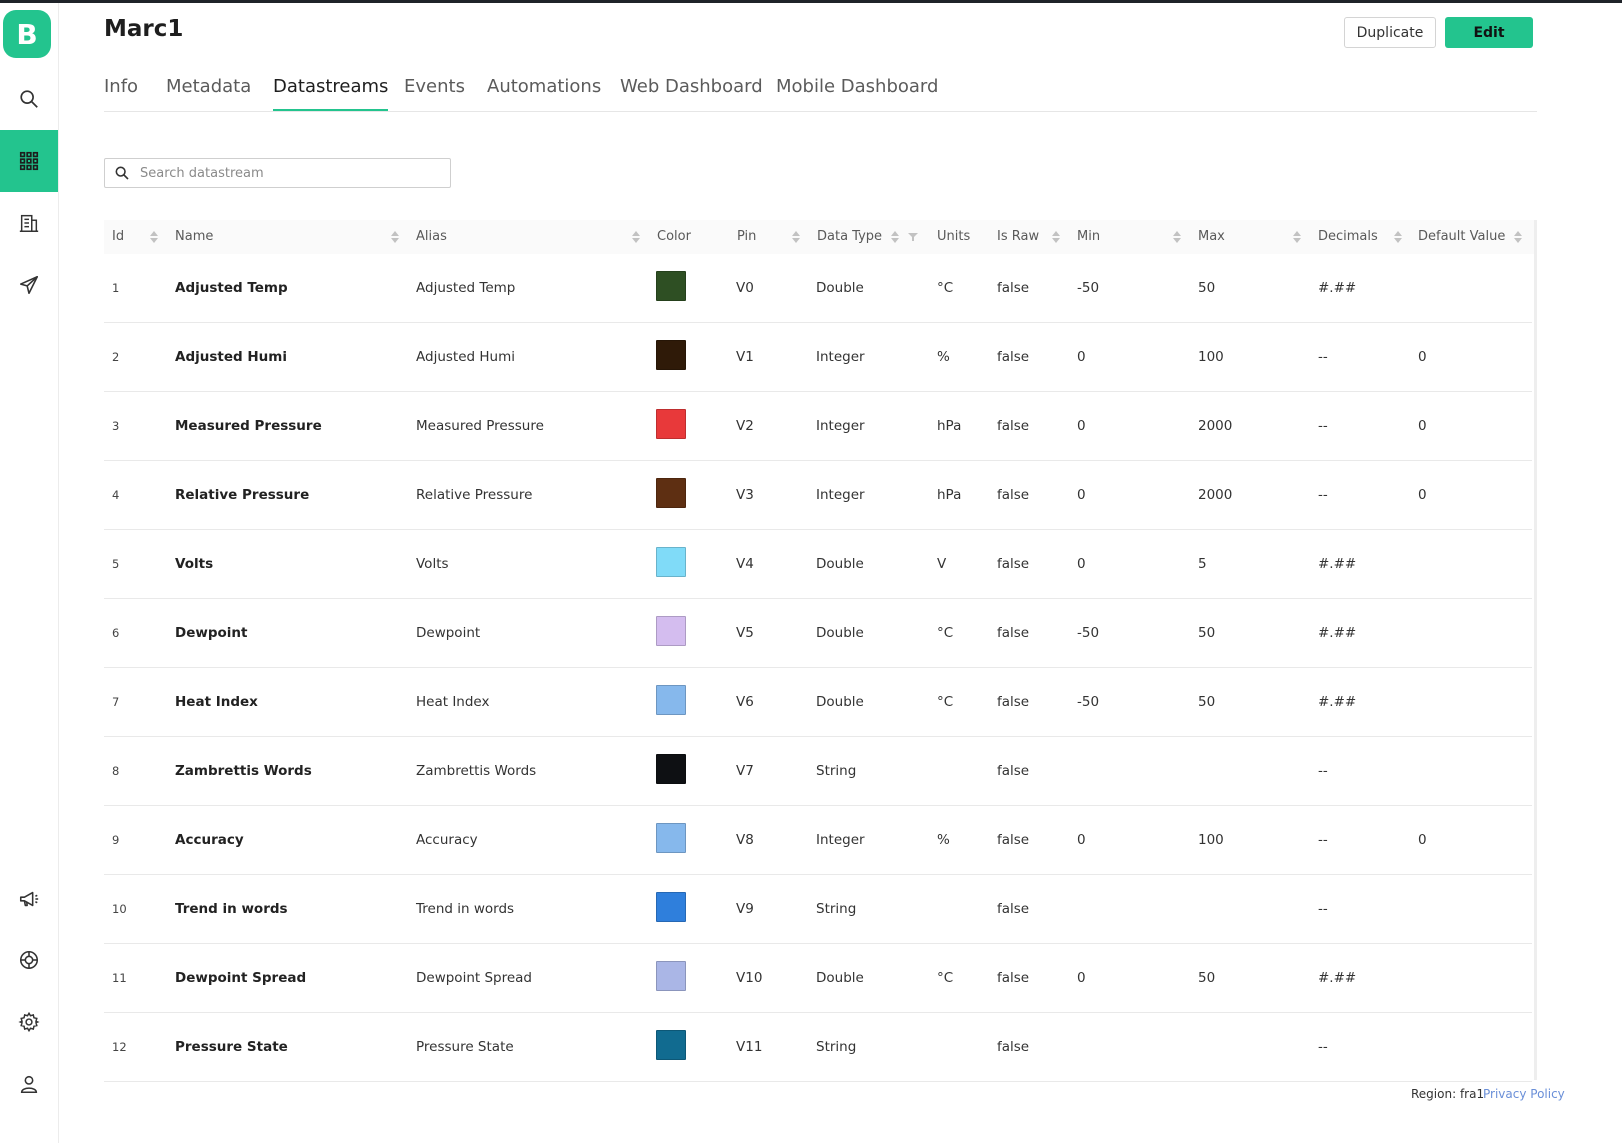 The width and height of the screenshot is (1622, 1143). What do you see at coordinates (465, 909) in the screenshot?
I see `cell-alias: Trend in words` at bounding box center [465, 909].